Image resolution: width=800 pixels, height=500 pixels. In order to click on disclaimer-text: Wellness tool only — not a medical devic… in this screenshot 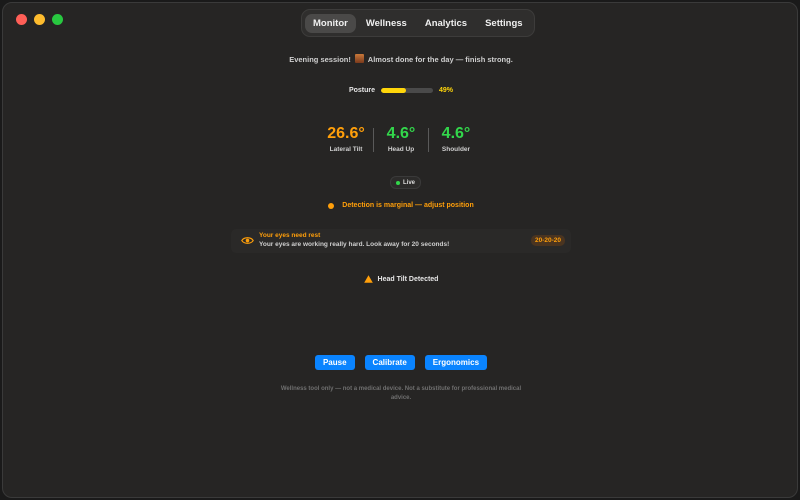, I will do `click(401, 393)`.